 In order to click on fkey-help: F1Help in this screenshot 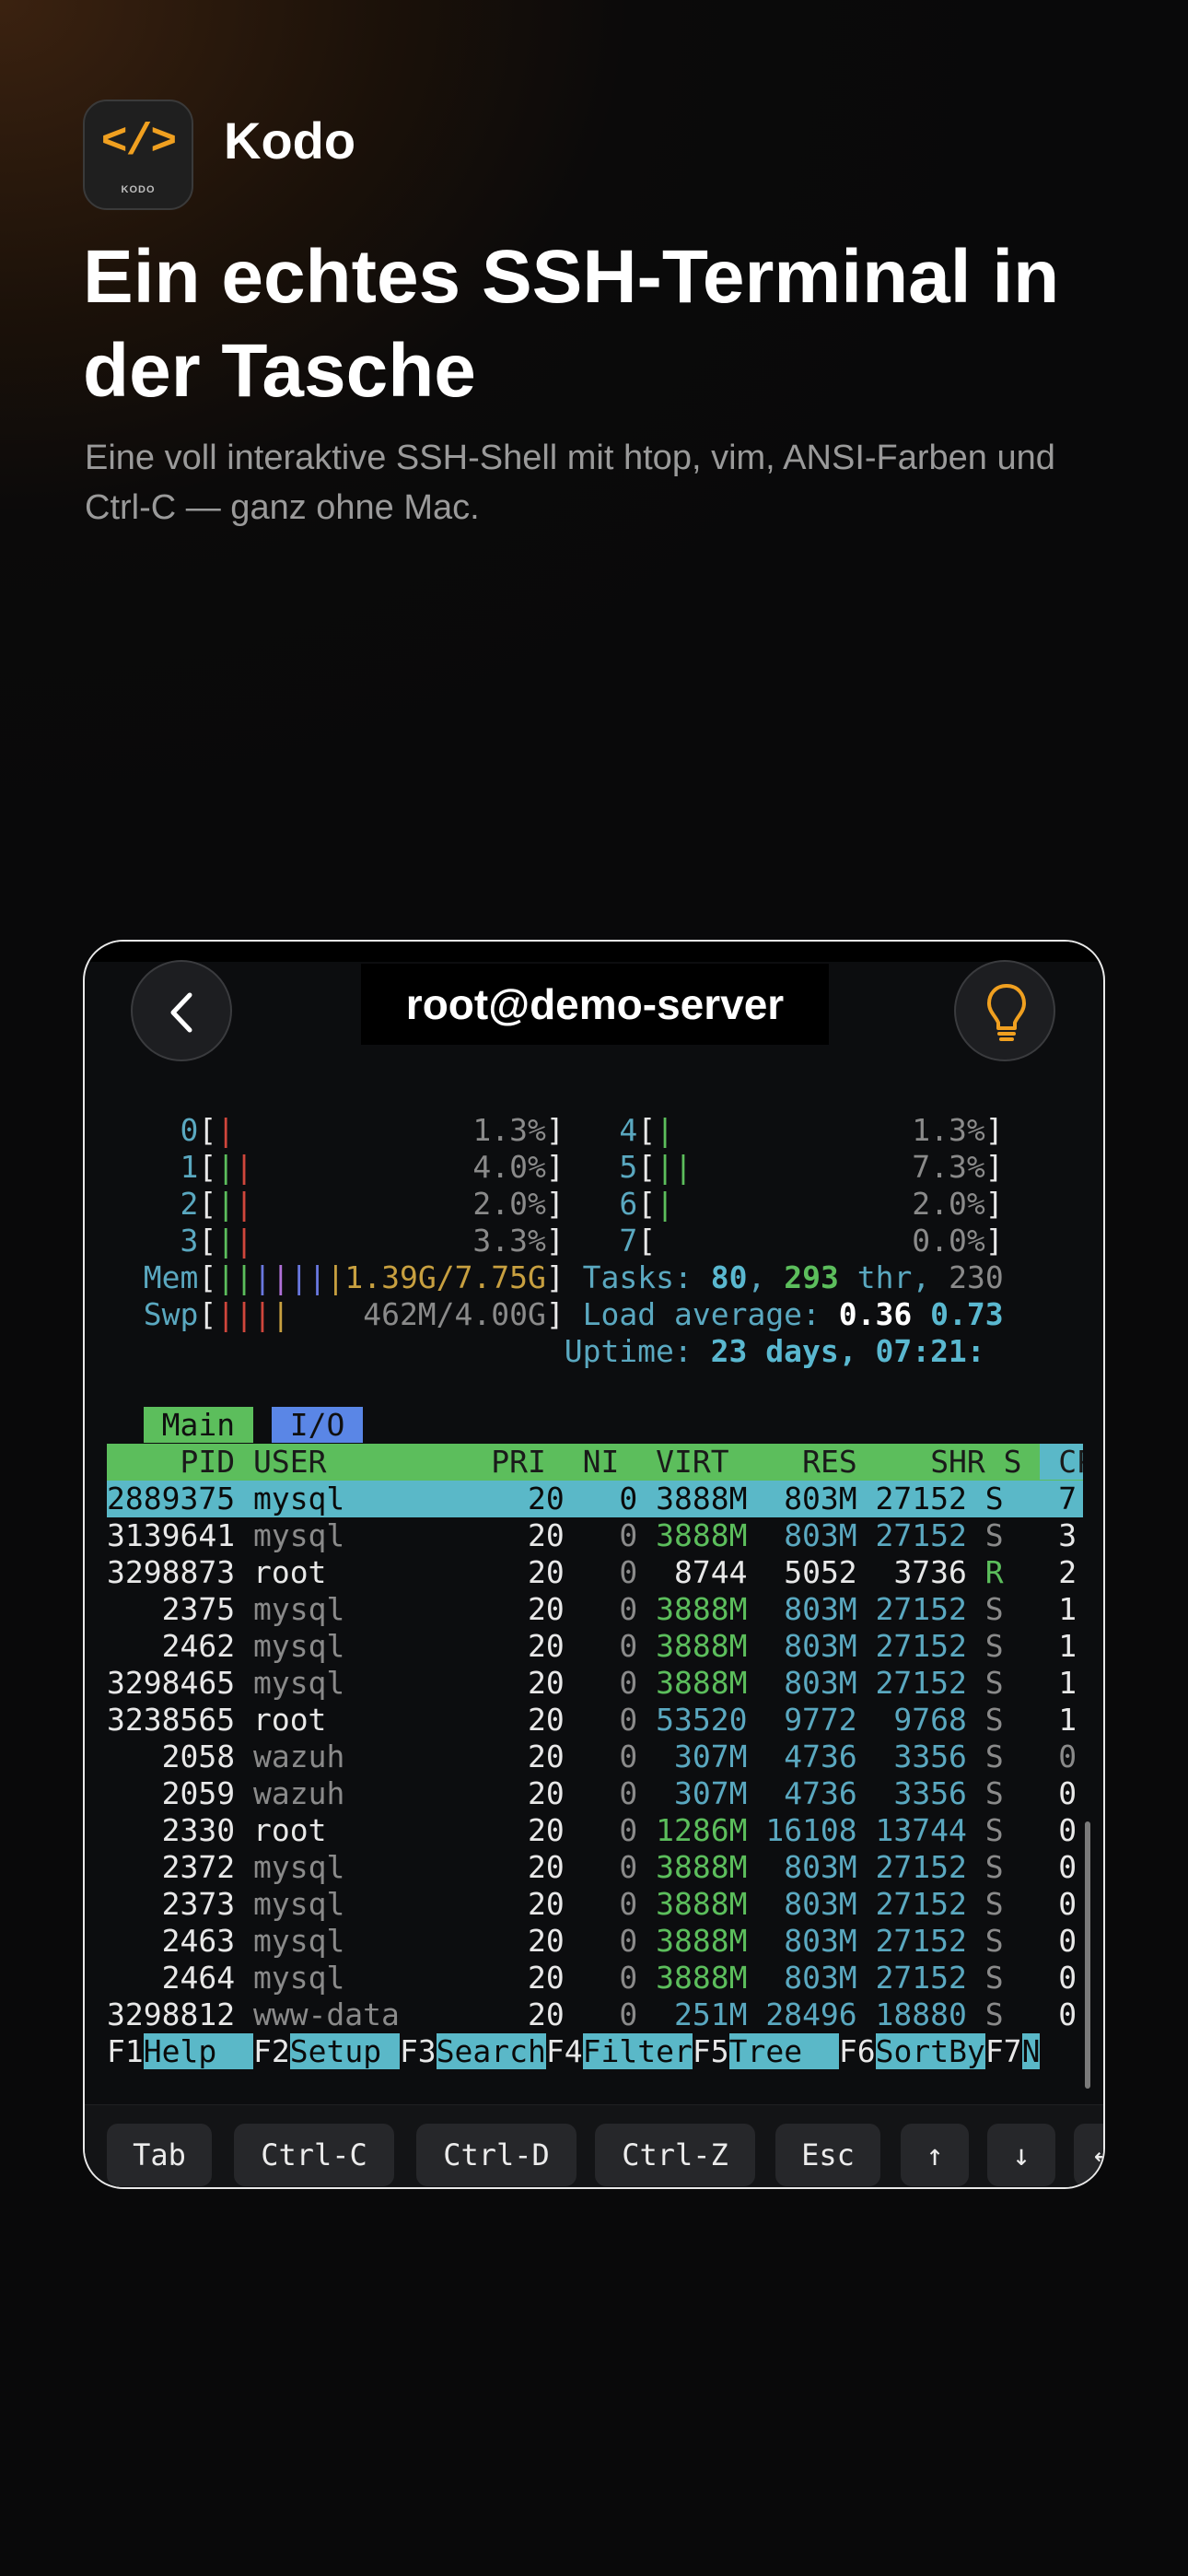, I will do `click(180, 2051)`.